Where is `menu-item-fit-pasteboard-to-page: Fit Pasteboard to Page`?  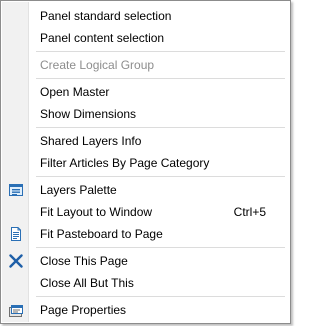 menu-item-fit-pasteboard-to-page: Fit Pasteboard to Page is located at coordinates (145, 234).